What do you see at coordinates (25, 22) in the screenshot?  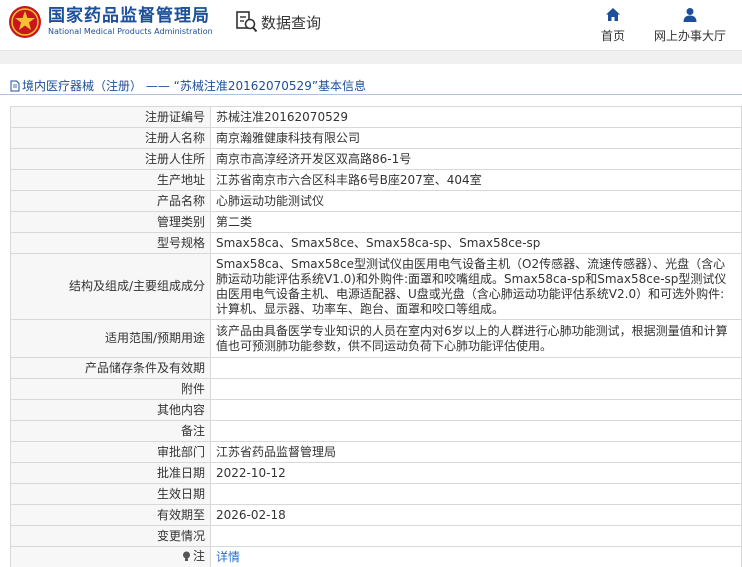 I see `emblem-icon` at bounding box center [25, 22].